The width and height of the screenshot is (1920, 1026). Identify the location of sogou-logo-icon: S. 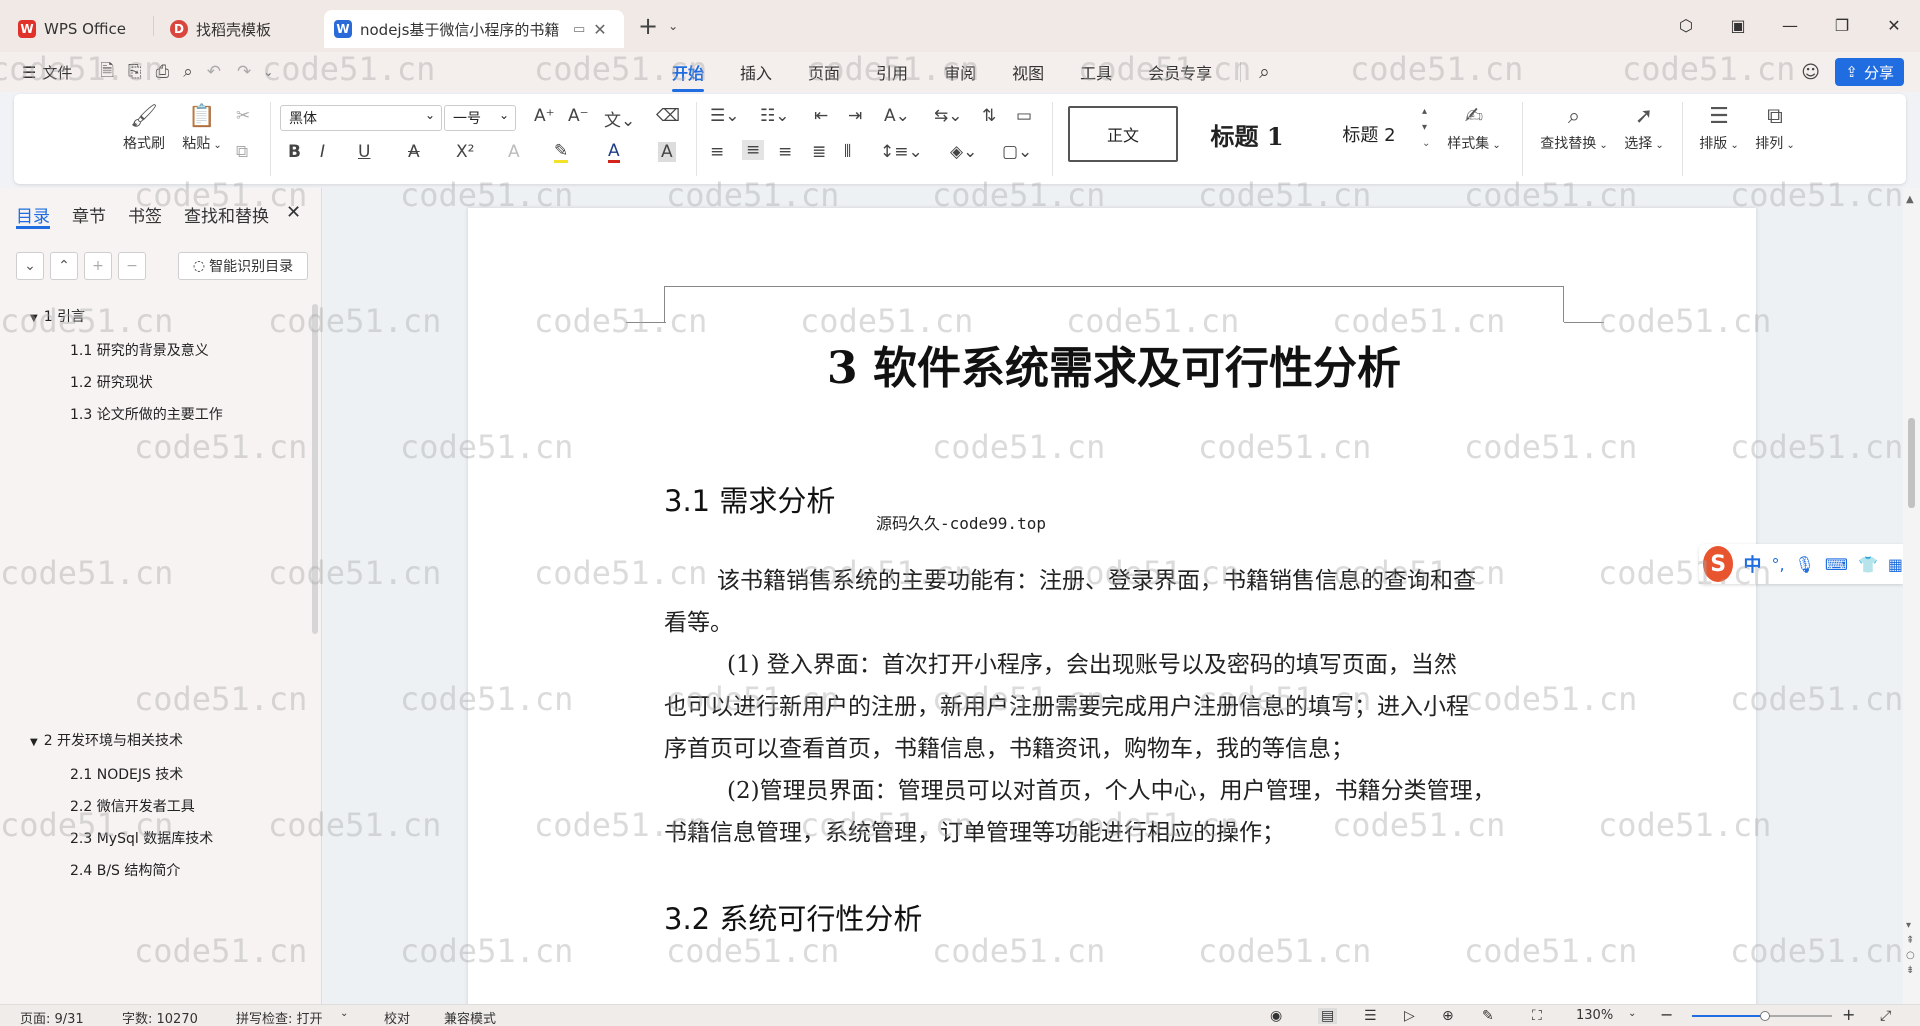
(1718, 564).